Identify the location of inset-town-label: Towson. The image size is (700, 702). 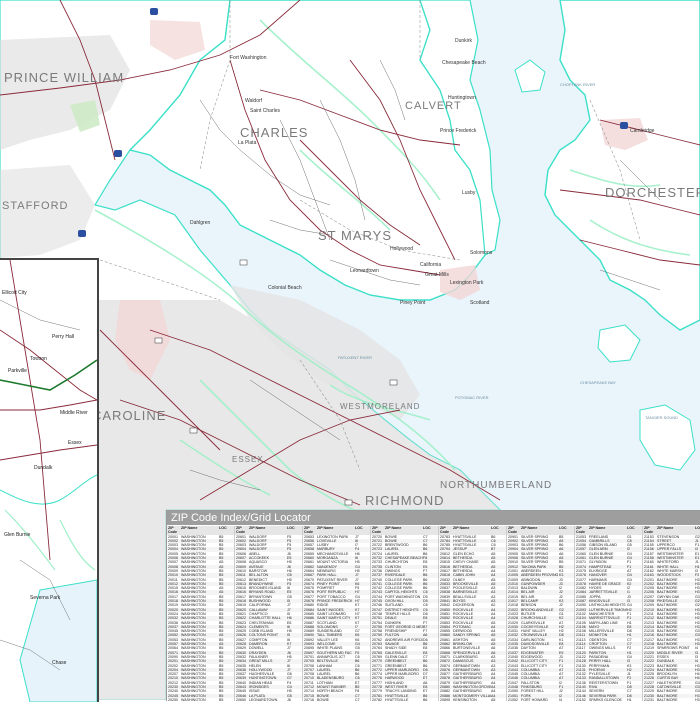
(38, 359).